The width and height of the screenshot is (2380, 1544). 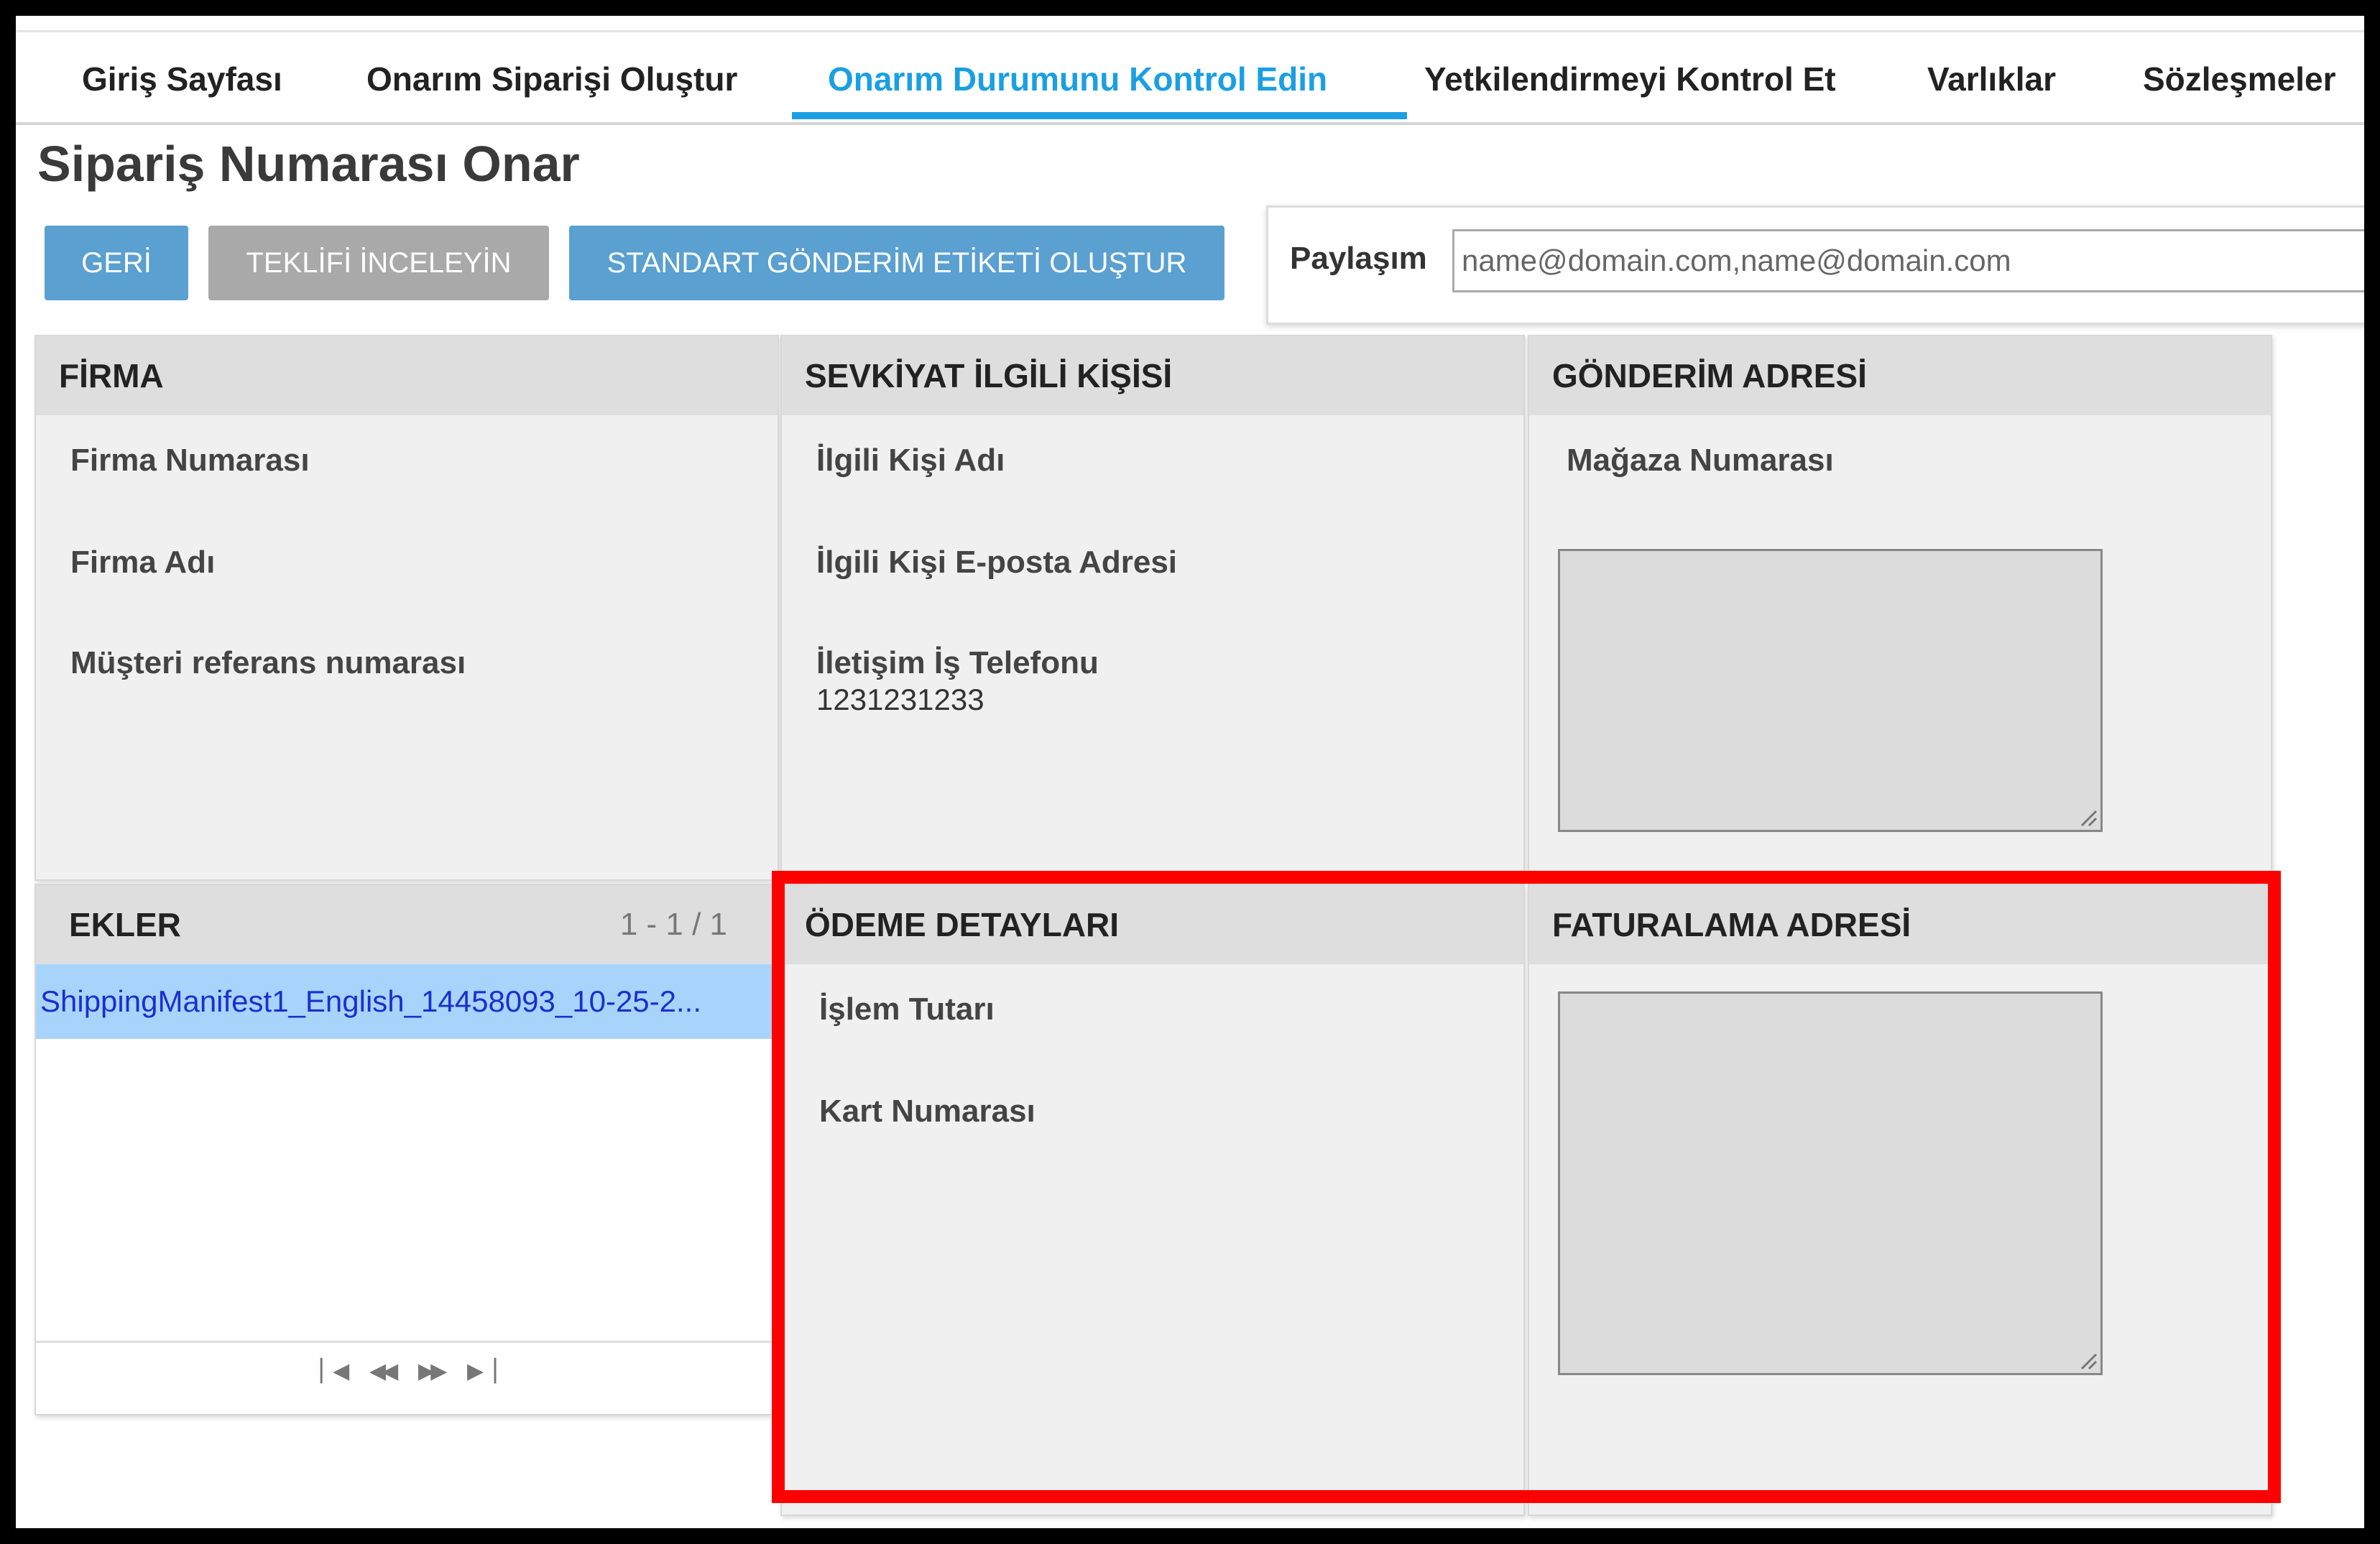 What do you see at coordinates (190, 461) in the screenshot?
I see `company-number-label: Firma Numarası` at bounding box center [190, 461].